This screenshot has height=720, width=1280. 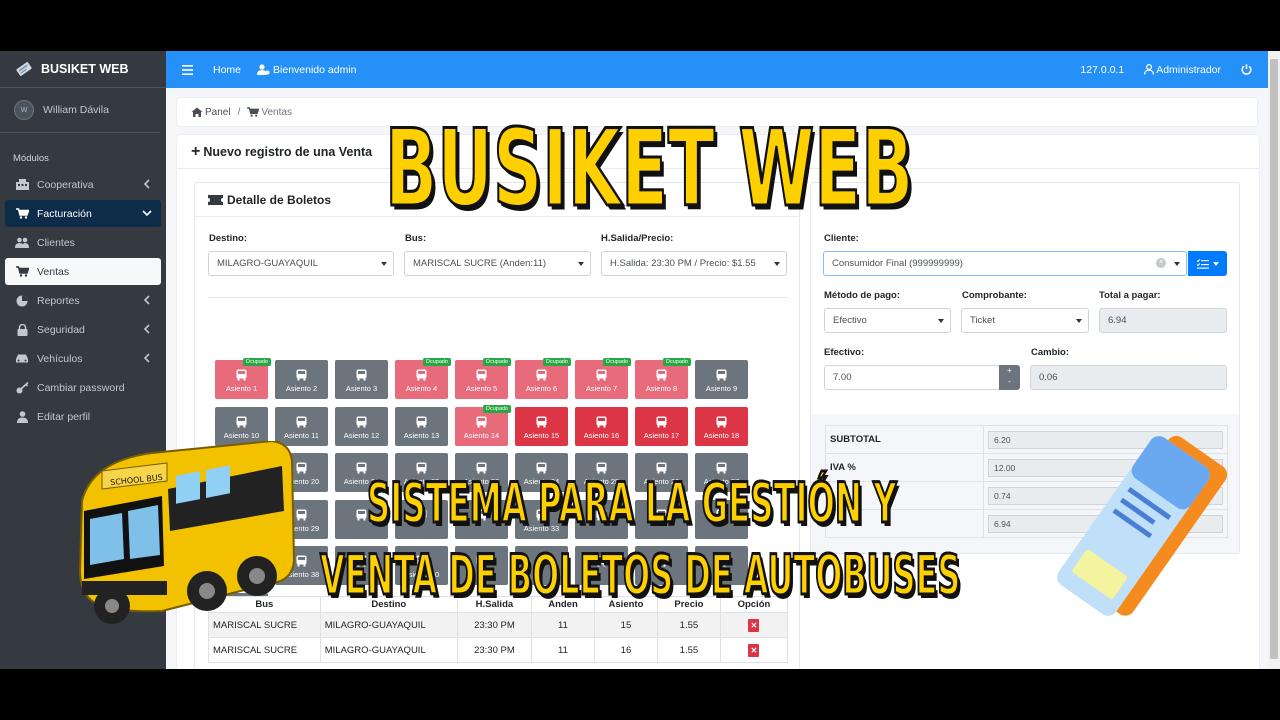 I want to click on ticket-logo-icon, so click(x=24, y=69).